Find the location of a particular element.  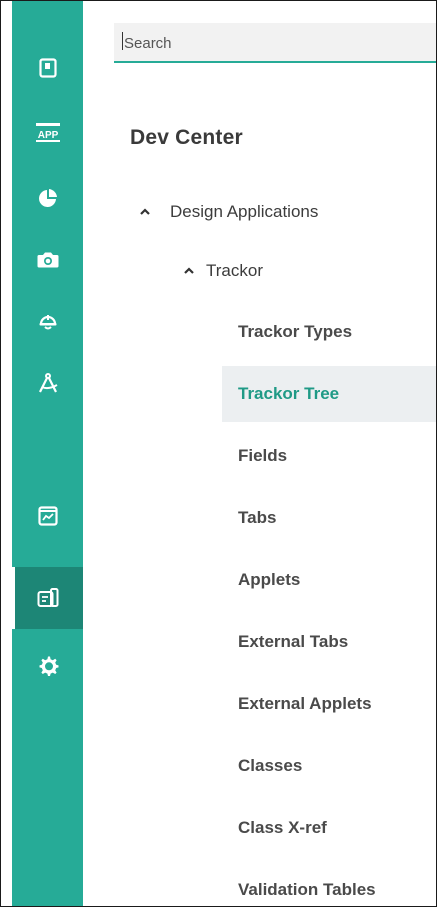

tree-item-trackor-types: Trackor Types is located at coordinates (329, 332).